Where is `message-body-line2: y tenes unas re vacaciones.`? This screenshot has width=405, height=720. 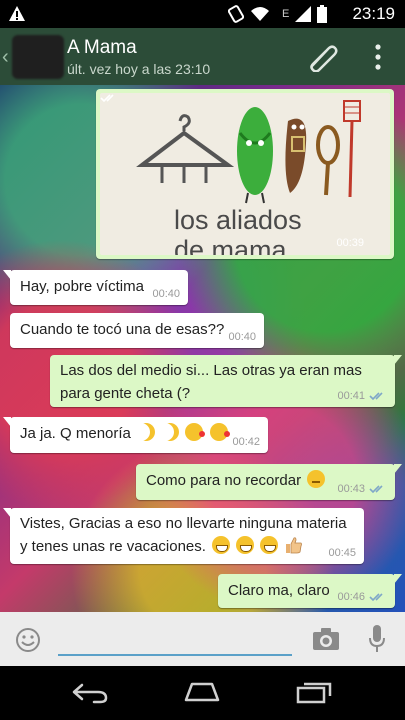
message-body-line2: y tenes unas re vacaciones. is located at coordinates (187, 547).